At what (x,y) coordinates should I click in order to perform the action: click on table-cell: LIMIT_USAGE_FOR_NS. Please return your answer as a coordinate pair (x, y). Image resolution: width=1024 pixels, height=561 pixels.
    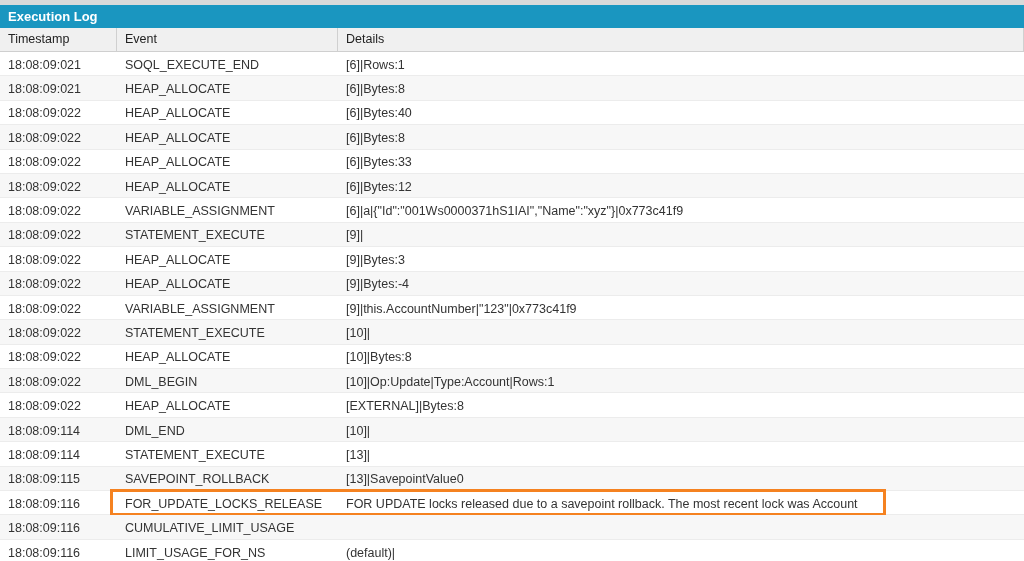
    Looking at the image, I should click on (195, 552).